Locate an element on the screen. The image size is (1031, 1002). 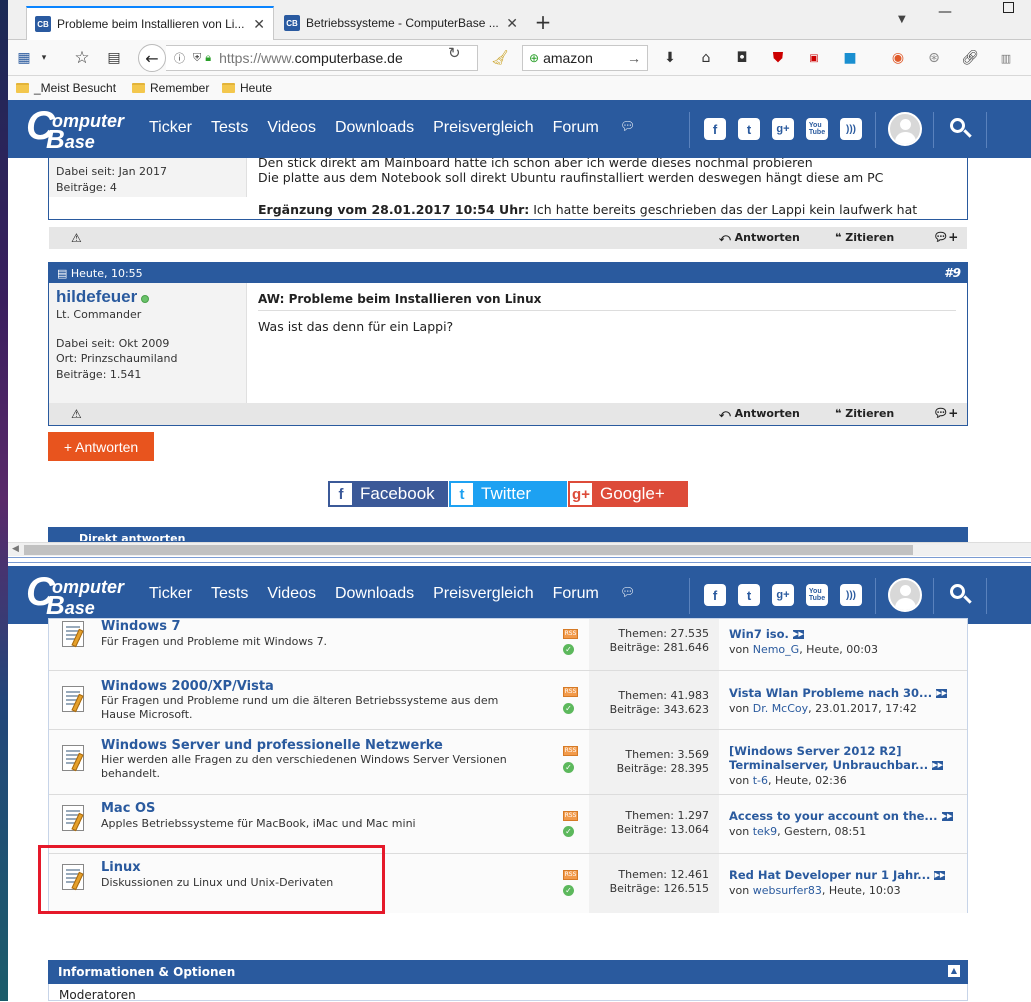
reload-icon: ↻ is located at coordinates (454, 53).